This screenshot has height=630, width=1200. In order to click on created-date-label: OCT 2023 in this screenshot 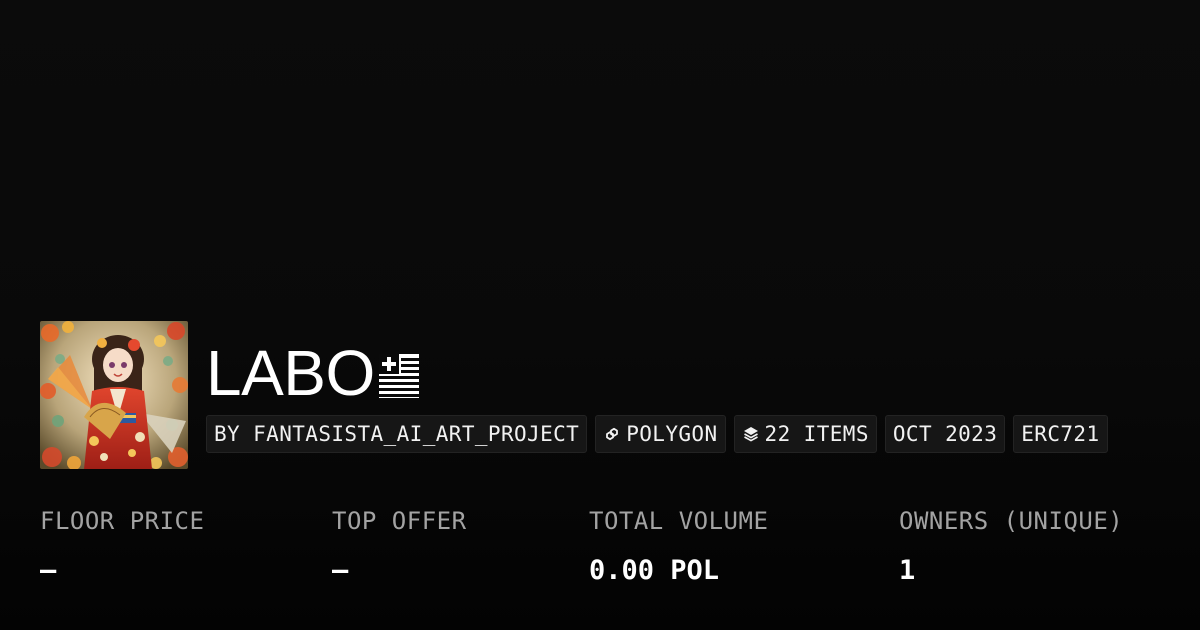, I will do `click(945, 434)`.